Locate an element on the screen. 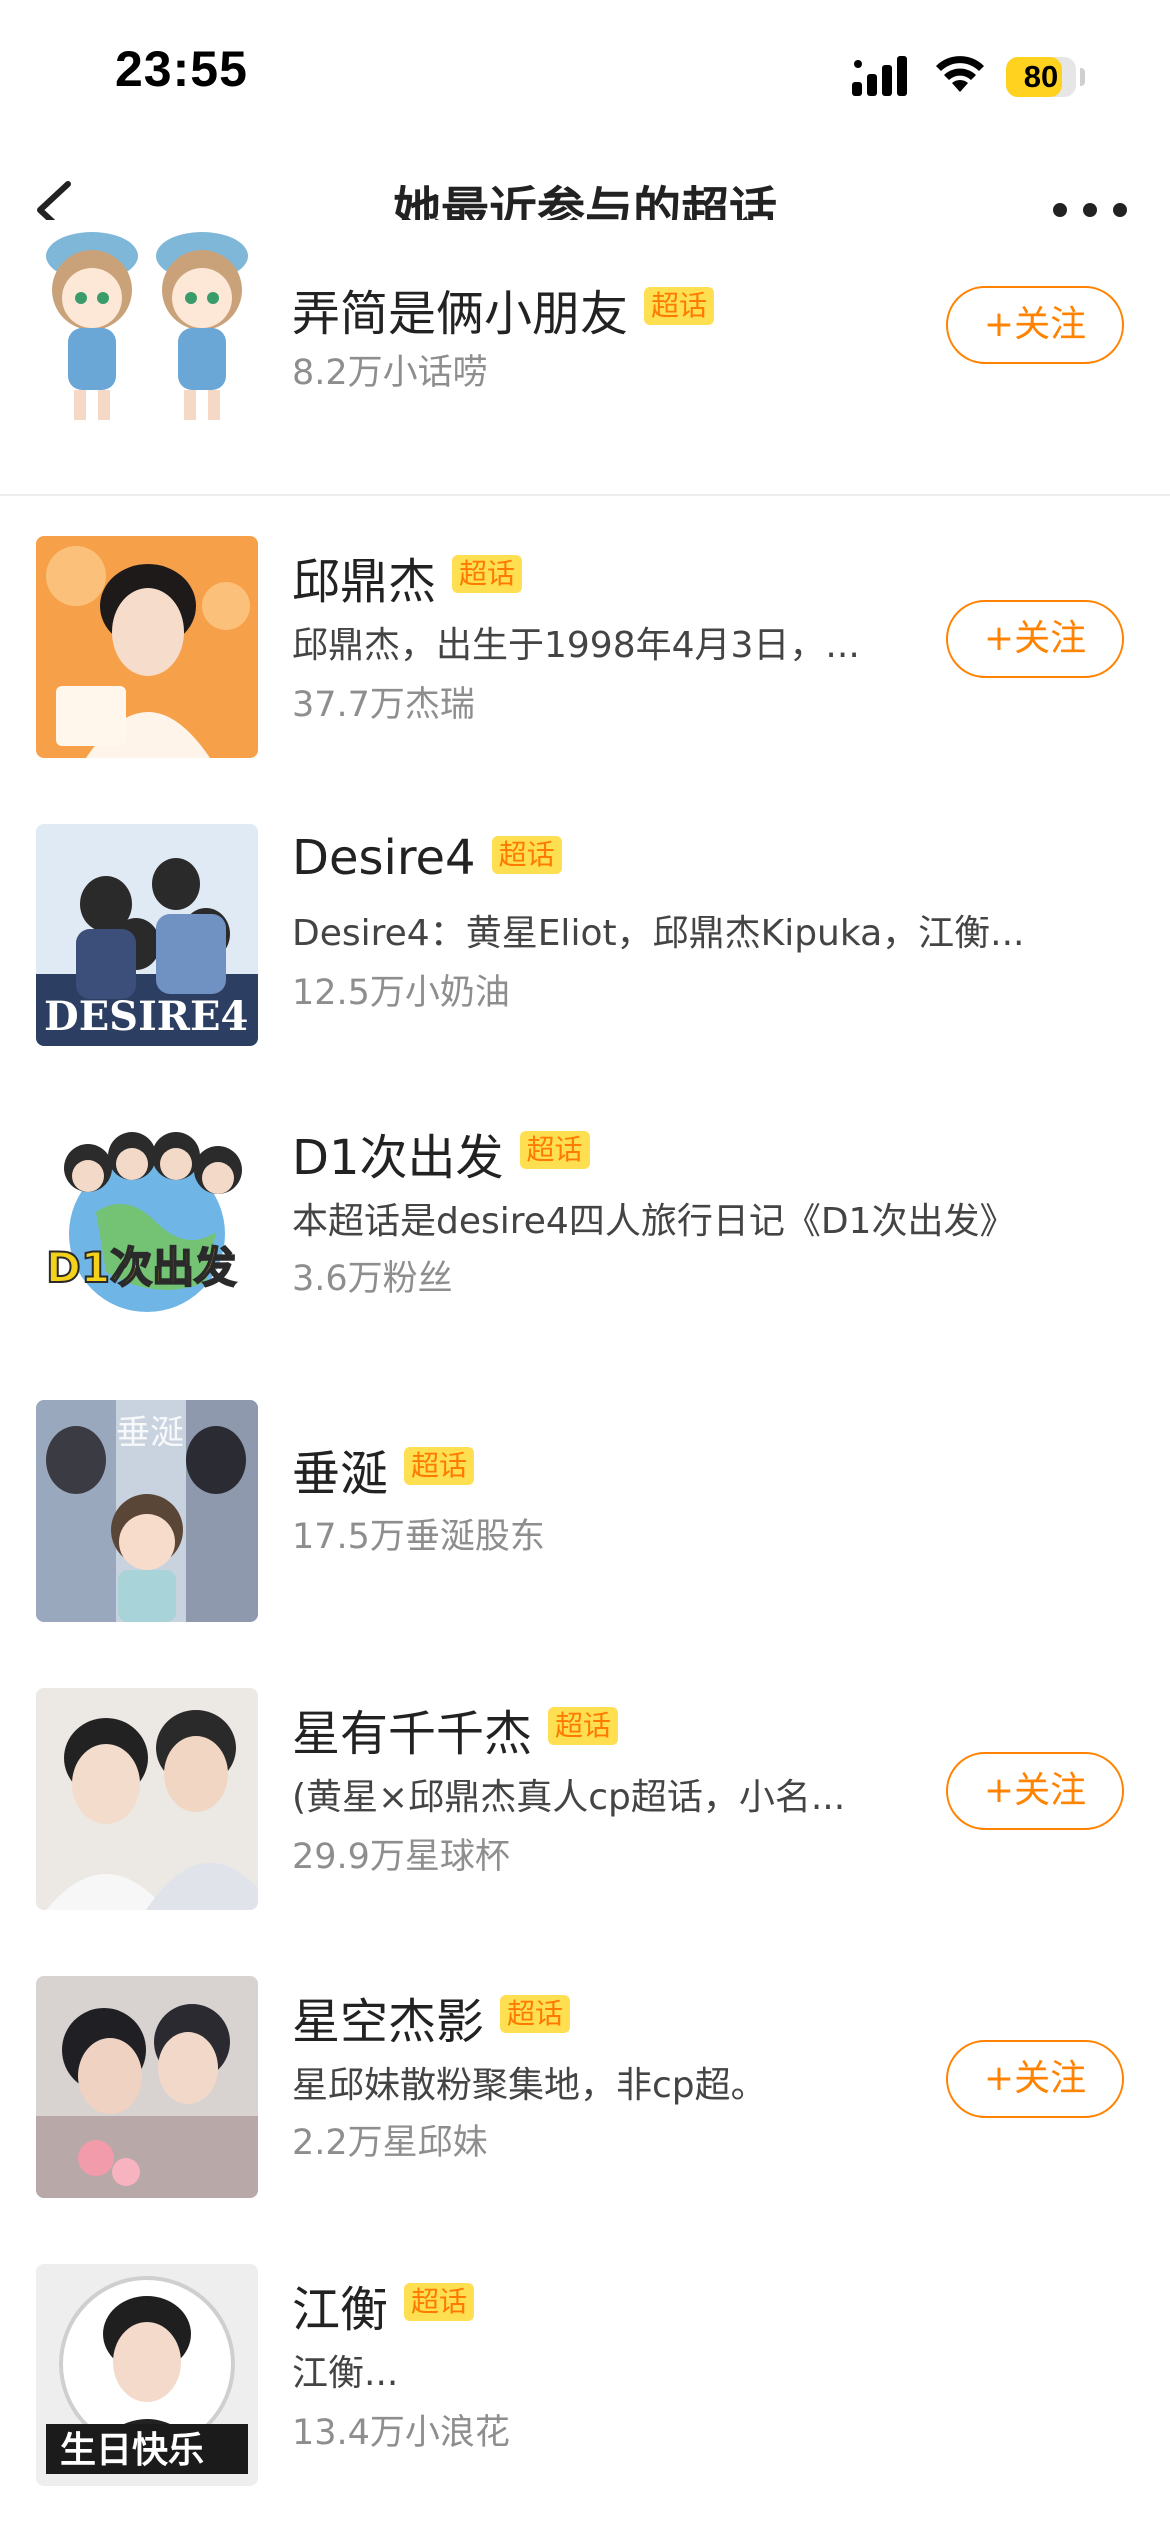 This screenshot has width=1170, height=2532. birthday-portrait-image is located at coordinates (147, 647).